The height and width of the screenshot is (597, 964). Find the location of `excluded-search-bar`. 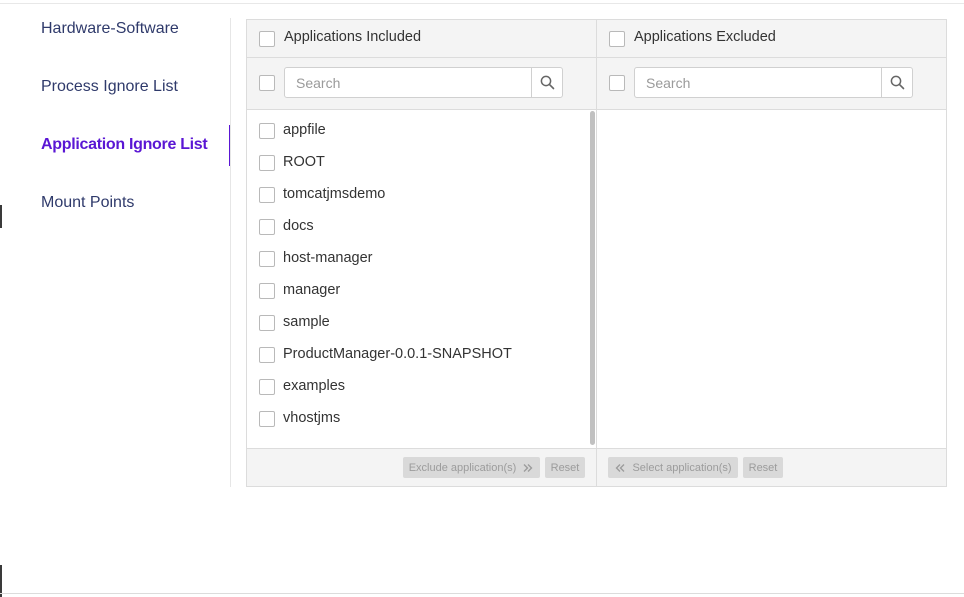

excluded-search-bar is located at coordinates (771, 84).